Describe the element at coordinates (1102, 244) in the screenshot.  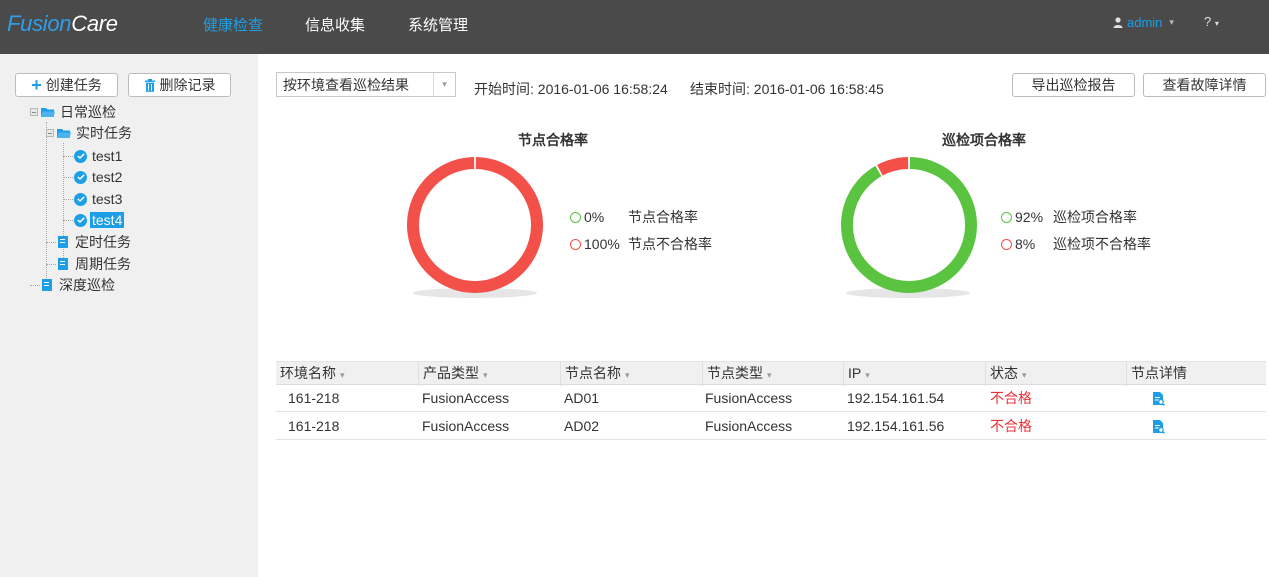
I see `legend-label: 巡检项不合格率` at that location.